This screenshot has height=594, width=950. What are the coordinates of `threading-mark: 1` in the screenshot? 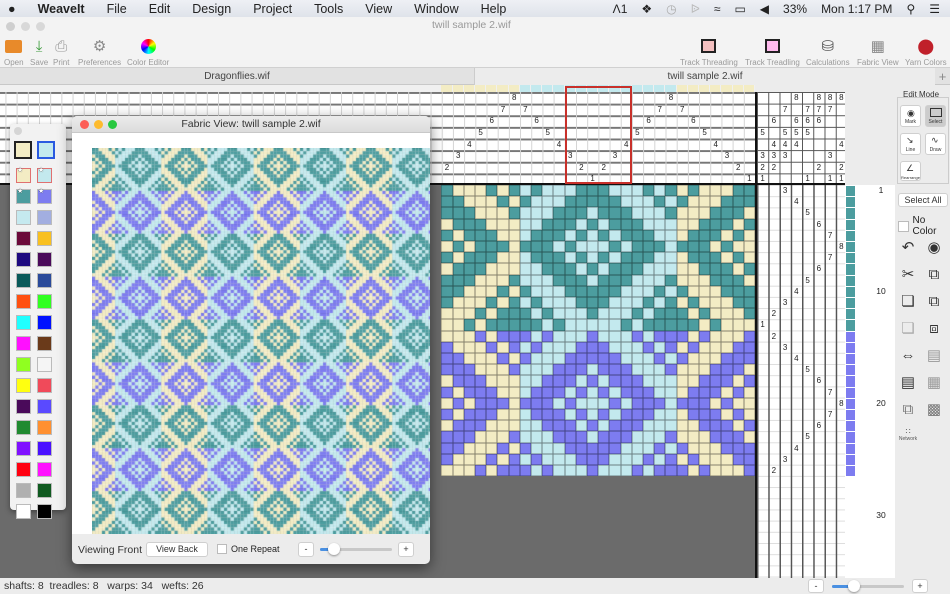 It's located at (749, 178).